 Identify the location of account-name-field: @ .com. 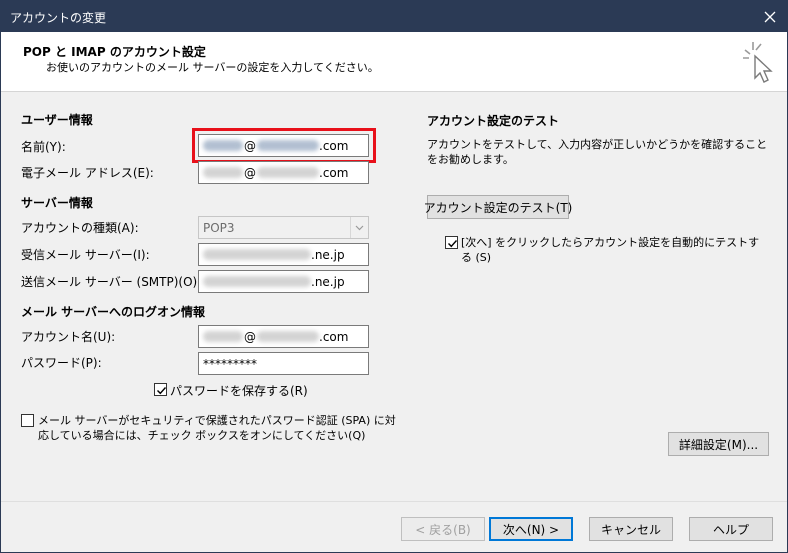
(283, 336).